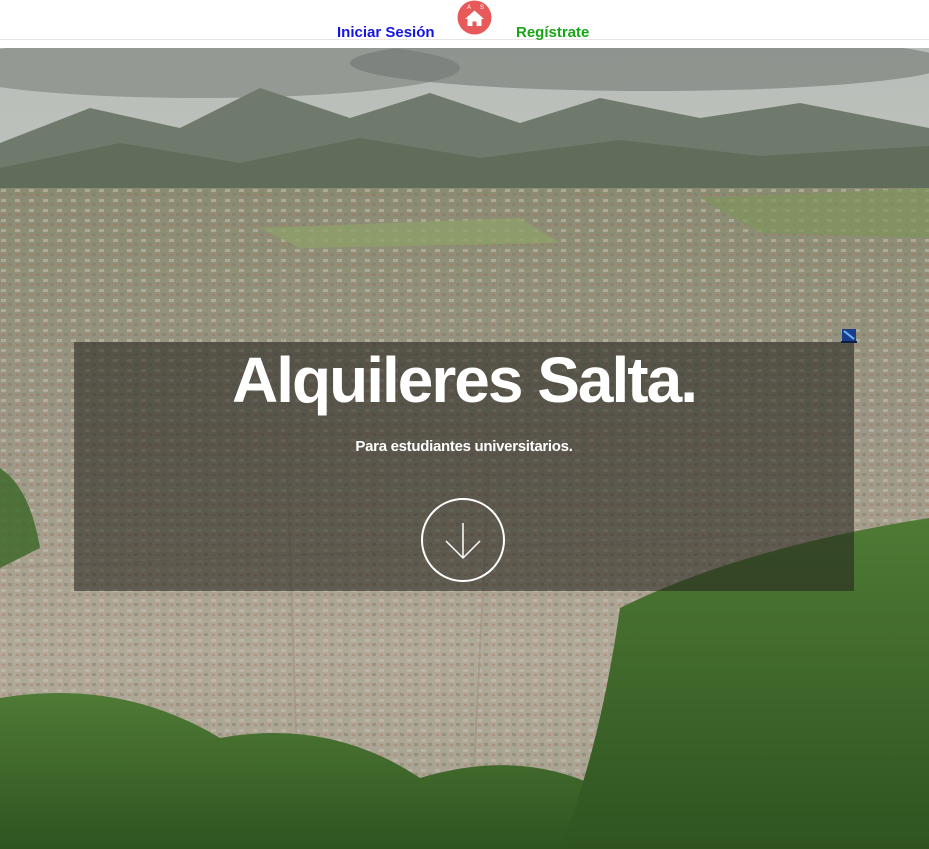 The image size is (929, 849). I want to click on top-navbar: Iniciar Sesión A S Regístrate, so click(464, 20).